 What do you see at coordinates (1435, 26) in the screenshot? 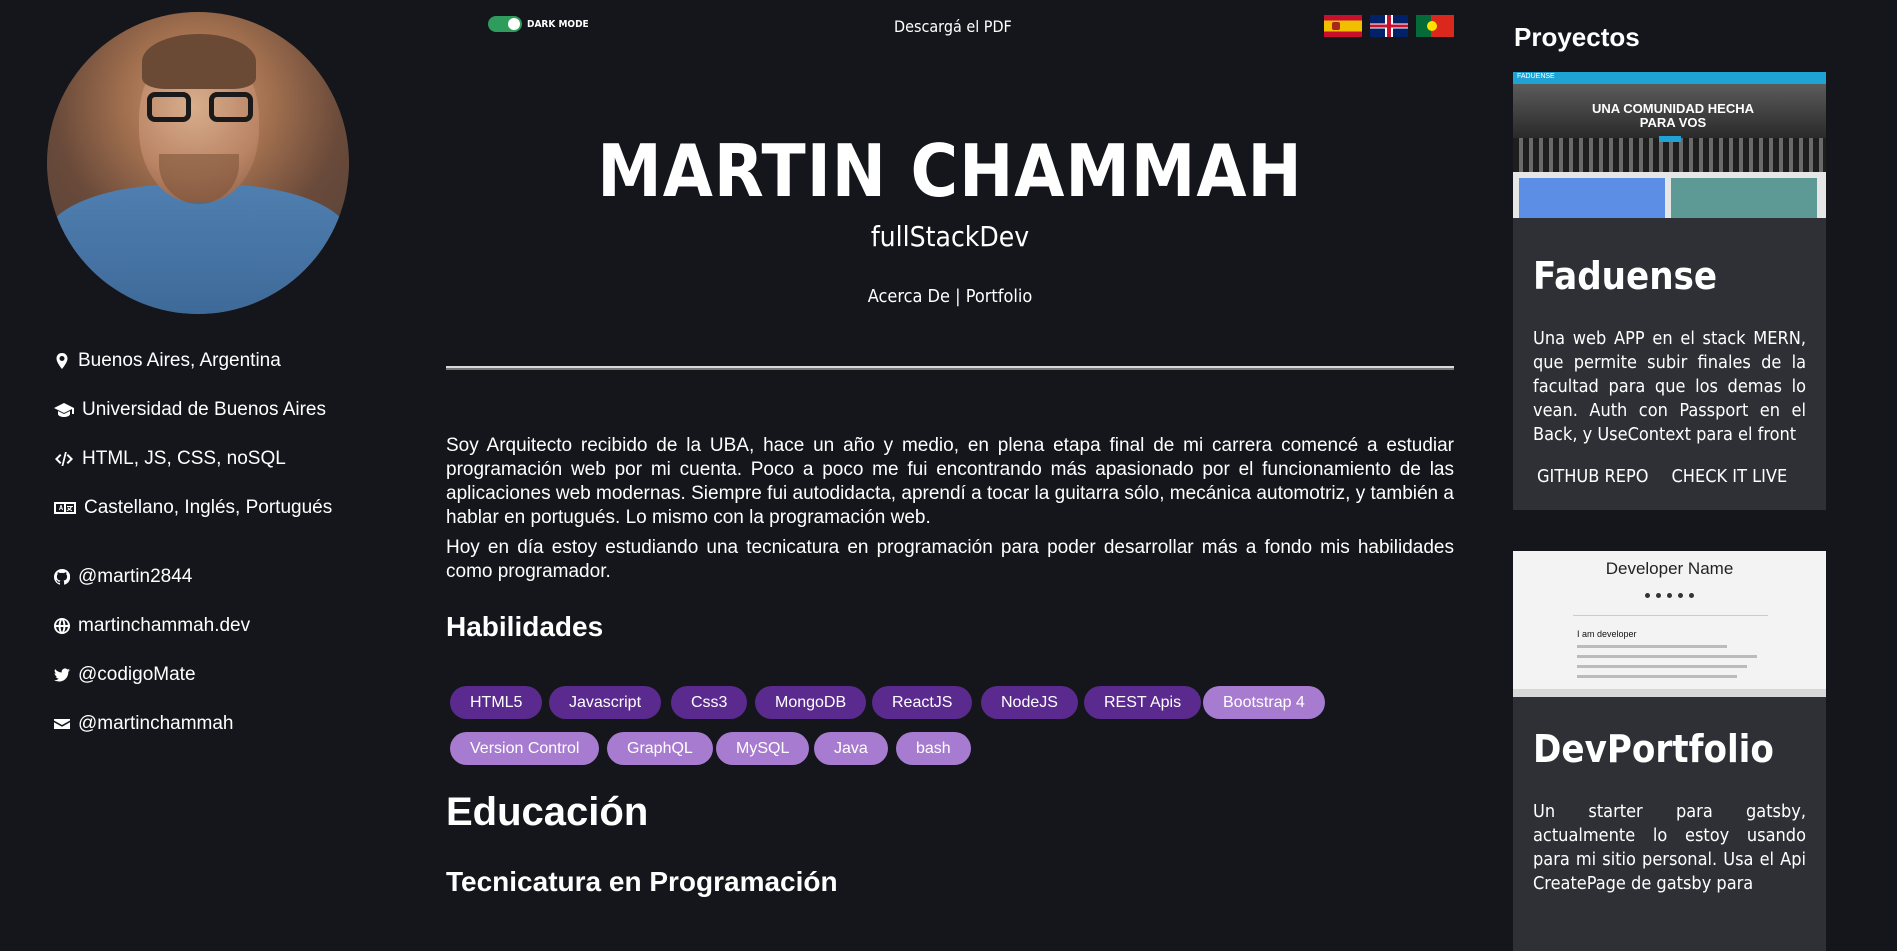
I see `flag-portugal-icon` at bounding box center [1435, 26].